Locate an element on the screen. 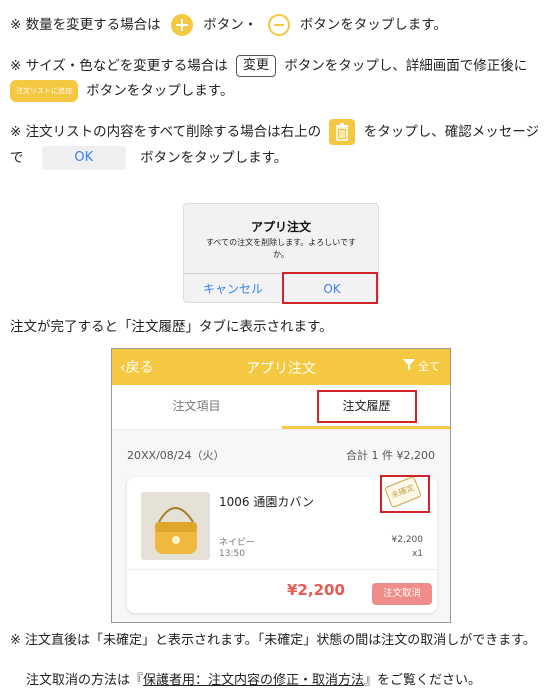 This screenshot has height=700, width=551. order-total: ¥2,200 is located at coordinates (316, 590).